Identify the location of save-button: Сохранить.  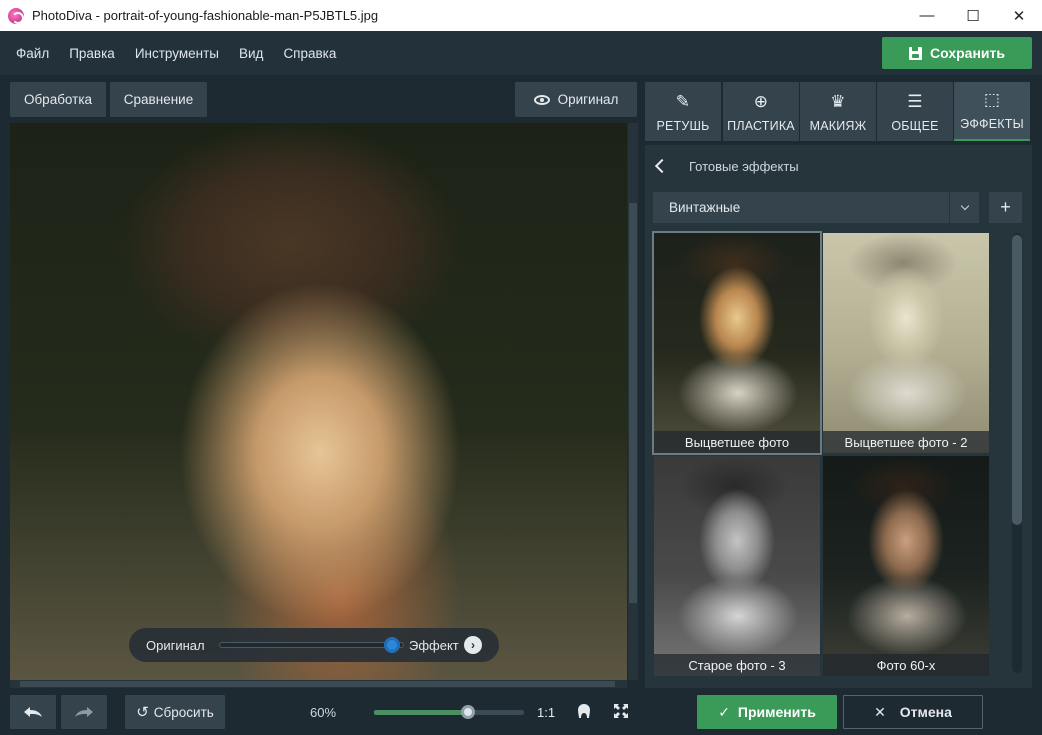
(957, 53).